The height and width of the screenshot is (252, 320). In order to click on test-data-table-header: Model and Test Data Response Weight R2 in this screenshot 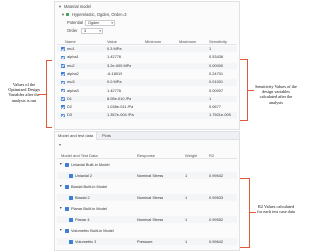, I will do `click(147, 155)`.